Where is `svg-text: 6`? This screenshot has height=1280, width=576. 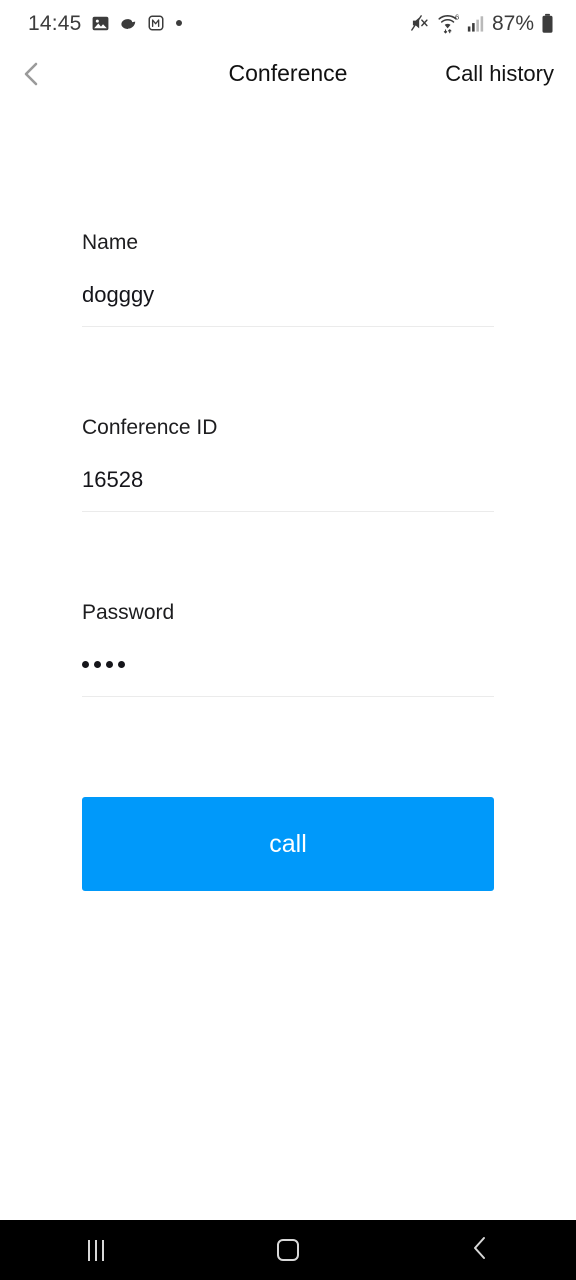
svg-text: 6 is located at coordinates (457, 17).